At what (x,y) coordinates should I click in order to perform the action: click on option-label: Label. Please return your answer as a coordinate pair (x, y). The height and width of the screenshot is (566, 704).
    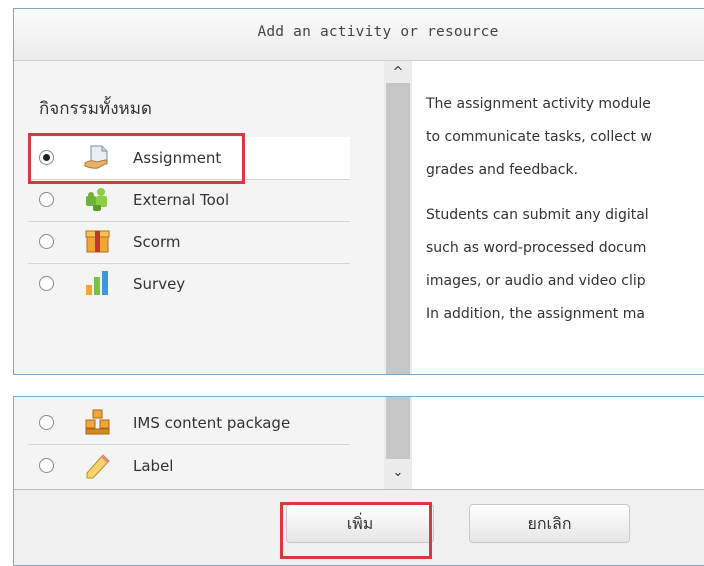
    Looking at the image, I should click on (153, 466).